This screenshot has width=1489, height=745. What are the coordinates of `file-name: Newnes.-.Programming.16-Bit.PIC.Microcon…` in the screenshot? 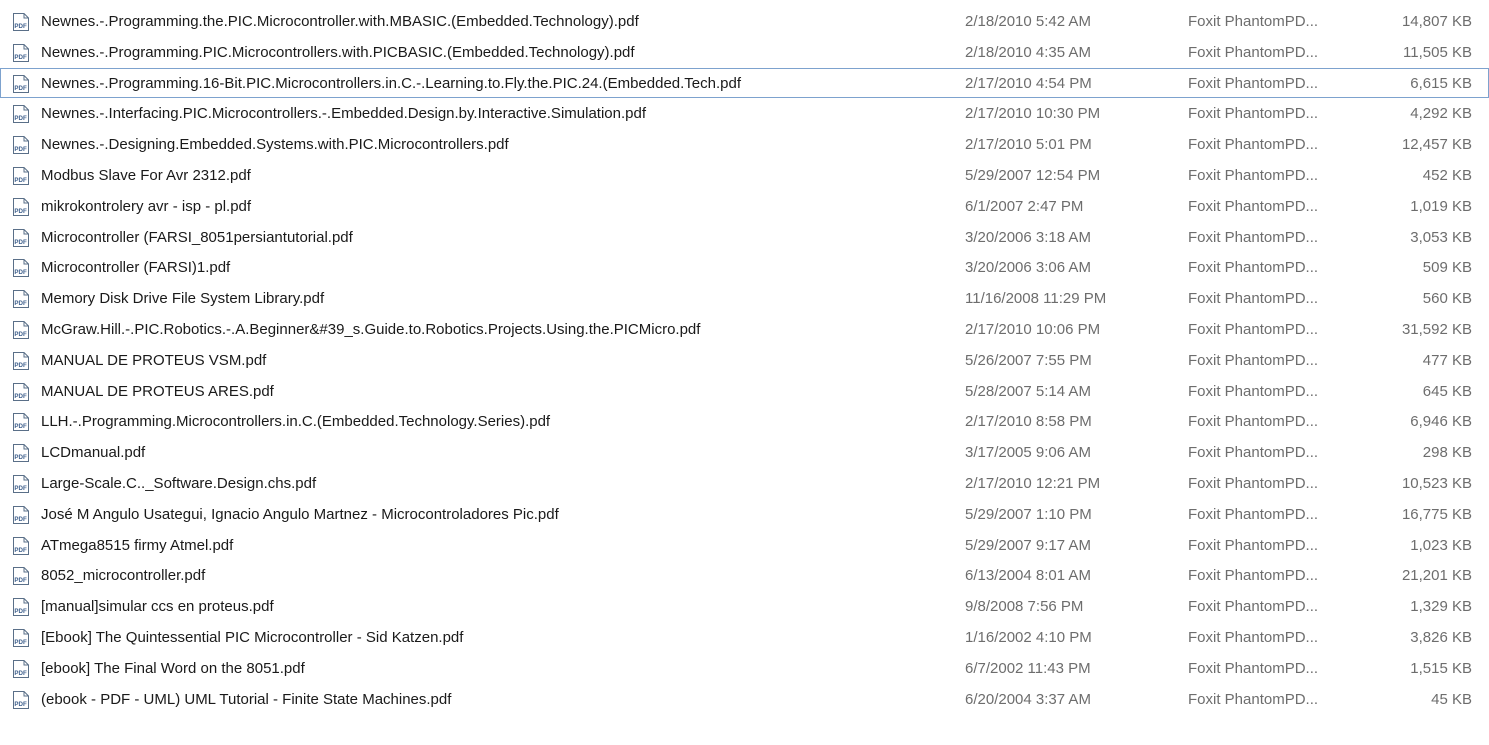 It's located at (391, 83).